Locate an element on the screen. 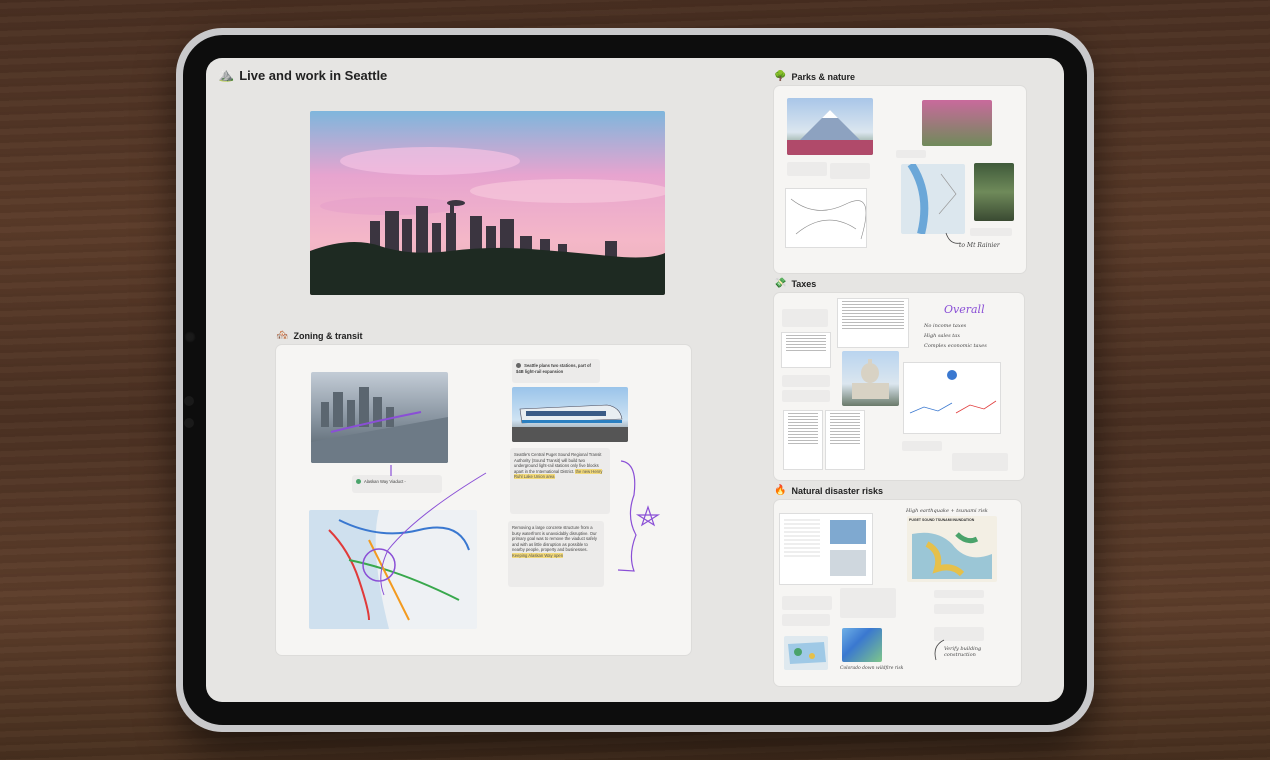 This screenshot has width=1270, height=760. section-title-zoning: 🏘️ Zoning & transit is located at coordinates (319, 335).